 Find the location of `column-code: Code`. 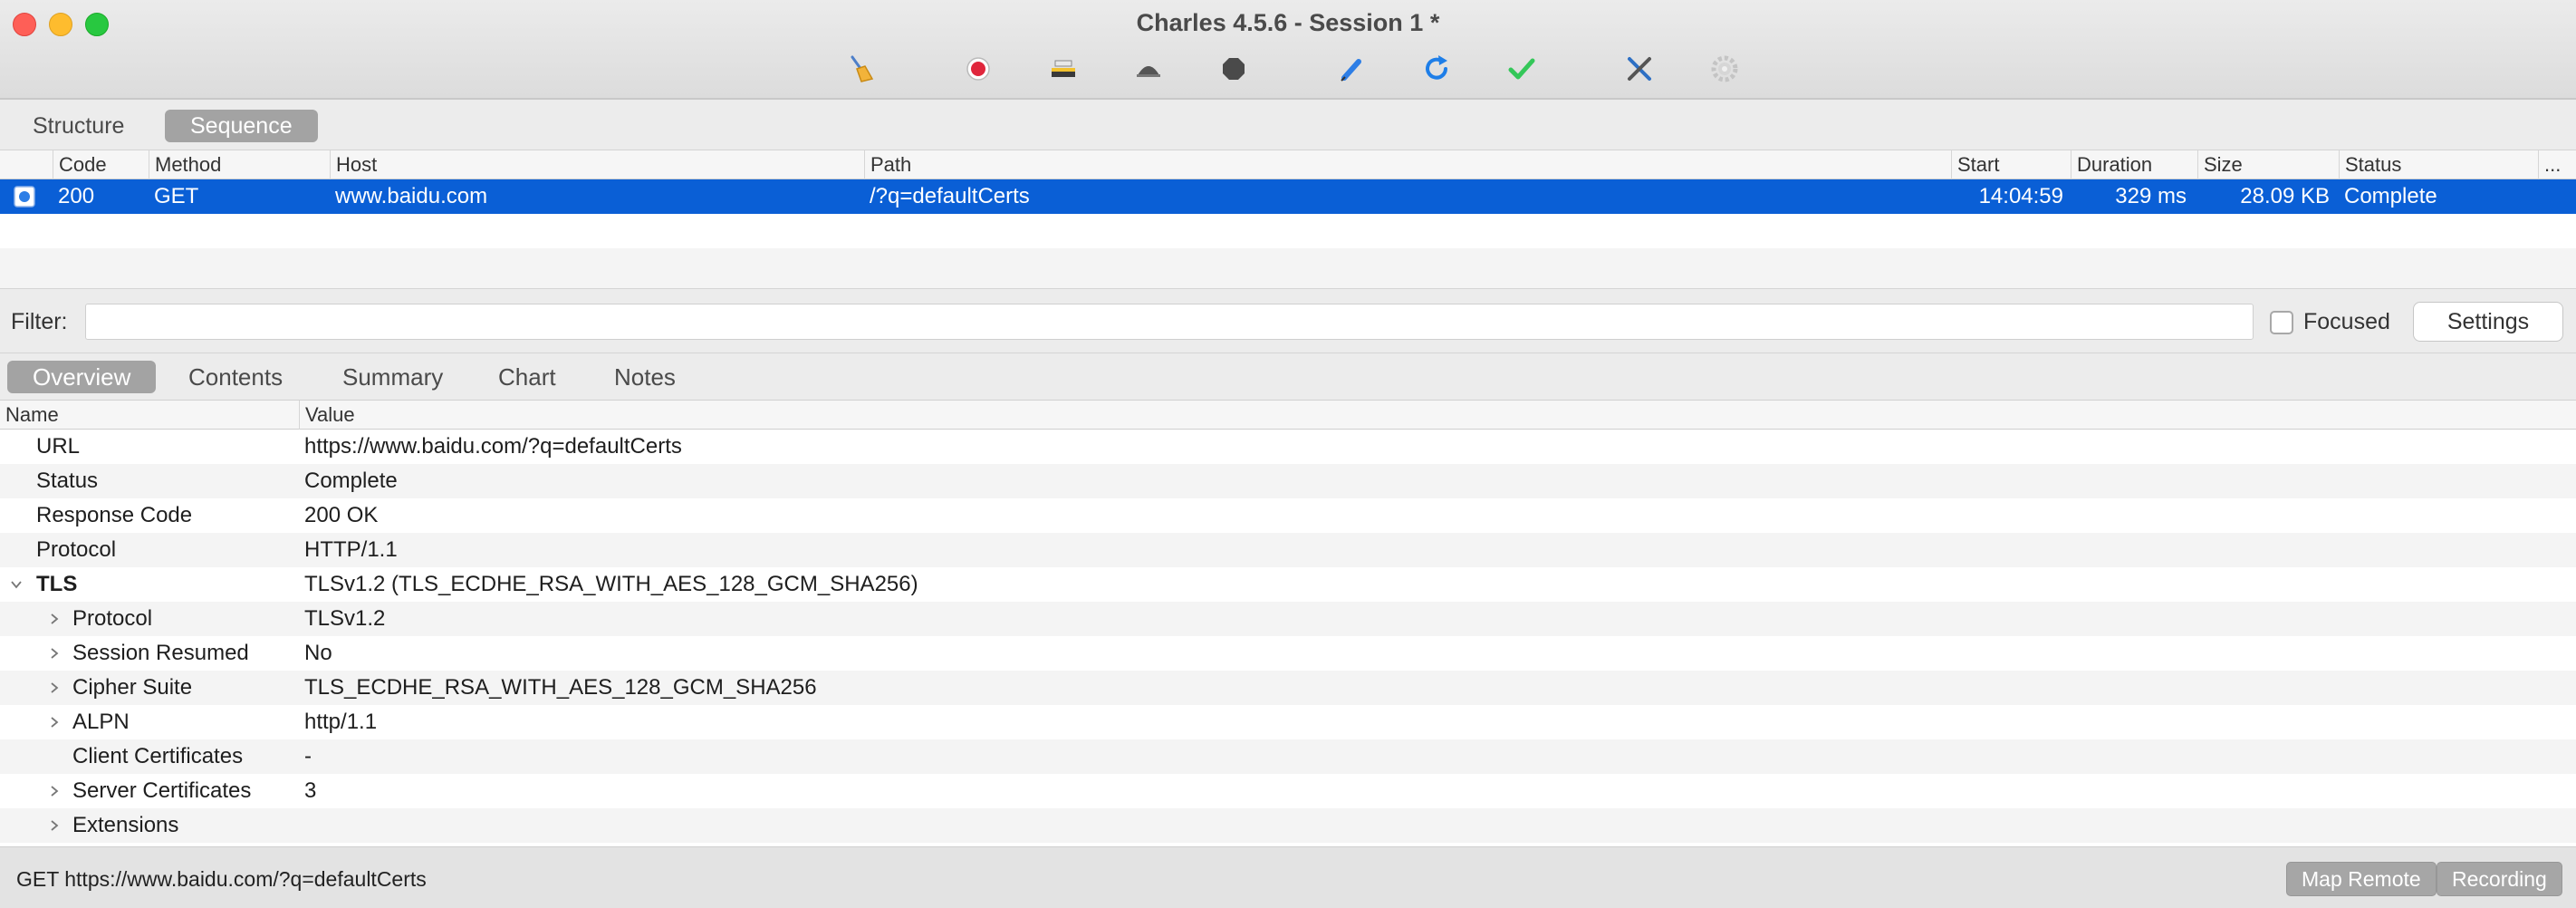

column-code: Code is located at coordinates (101, 164).